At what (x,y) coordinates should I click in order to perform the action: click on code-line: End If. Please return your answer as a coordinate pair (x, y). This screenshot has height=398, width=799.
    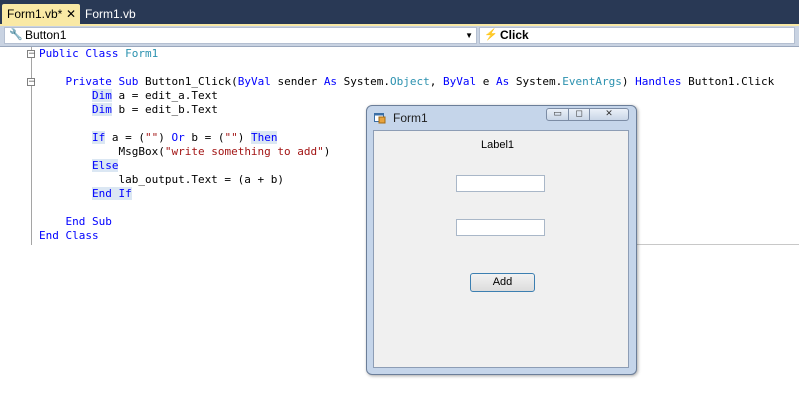
    Looking at the image, I should click on (111, 193).